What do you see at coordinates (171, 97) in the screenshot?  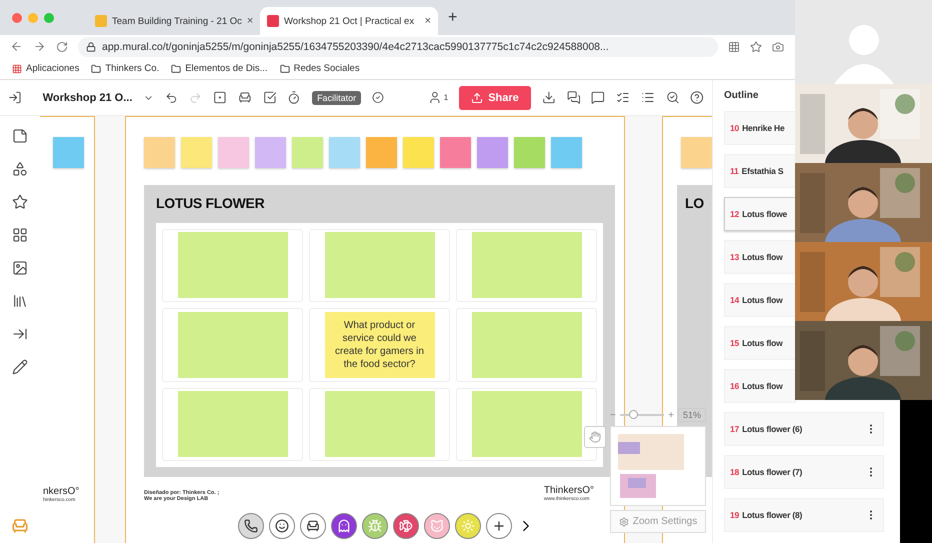 I see `undo-icon` at bounding box center [171, 97].